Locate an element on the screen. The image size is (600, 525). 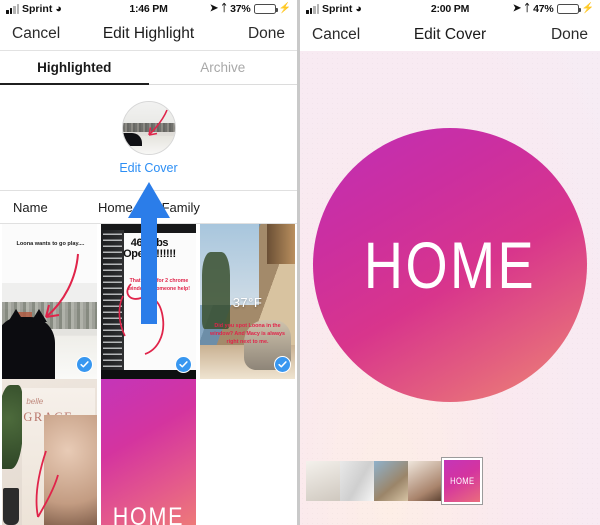
tab-highlighted: Highlighted is located at coordinates (74, 68).